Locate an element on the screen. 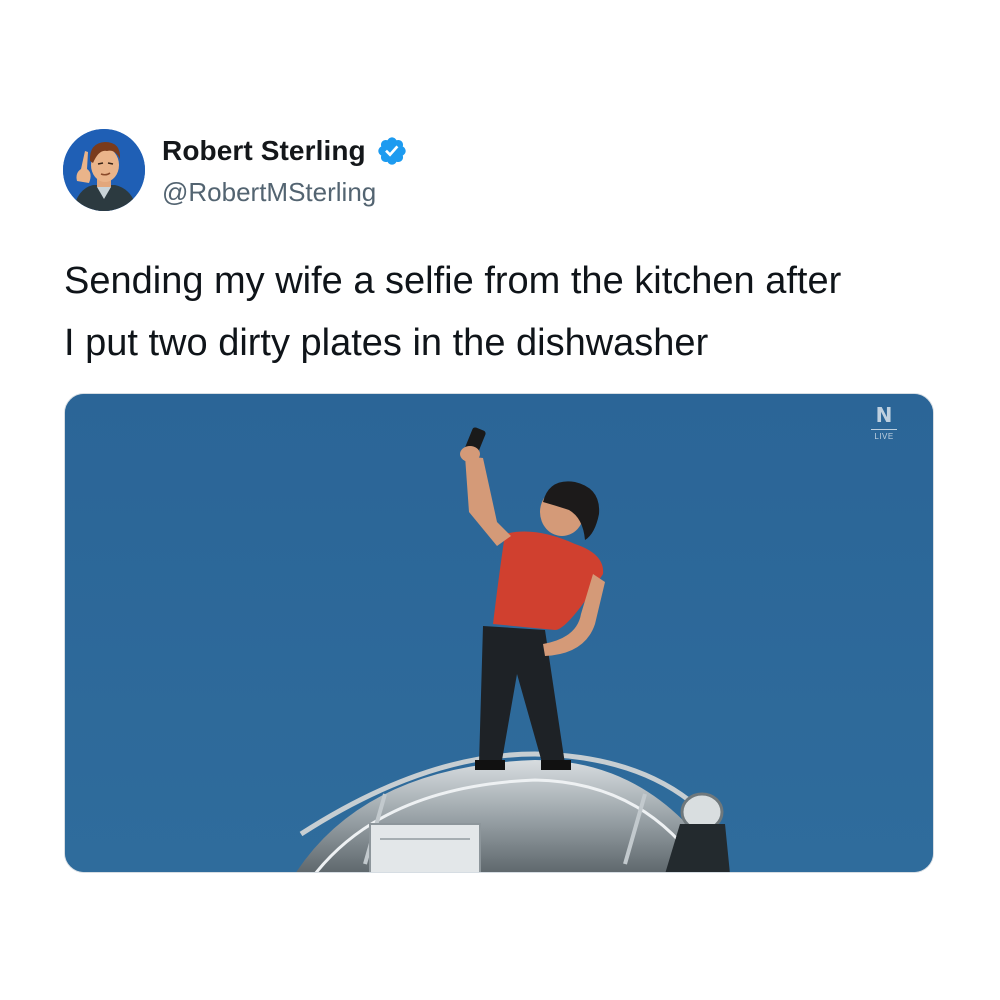 Image resolution: width=1000 pixels, height=1000 pixels. cartoon-man-avatar-icon is located at coordinates (104, 170).